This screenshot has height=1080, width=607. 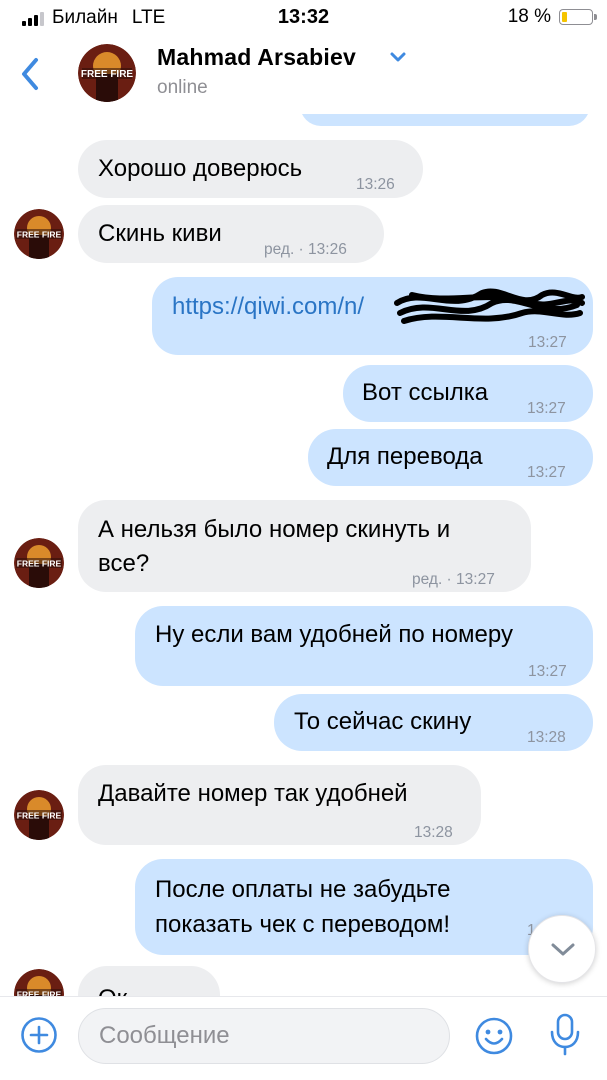 I want to click on message-text: Ну если вам удобней по номеру, so click(x=334, y=634).